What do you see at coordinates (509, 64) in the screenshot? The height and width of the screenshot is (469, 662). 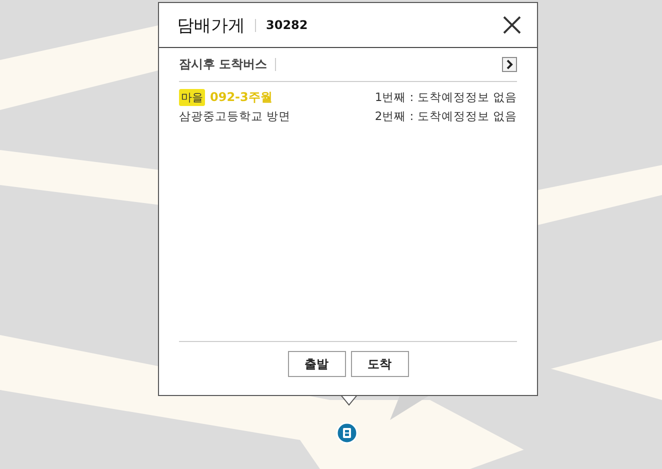 I see `chevron-right-icon` at bounding box center [509, 64].